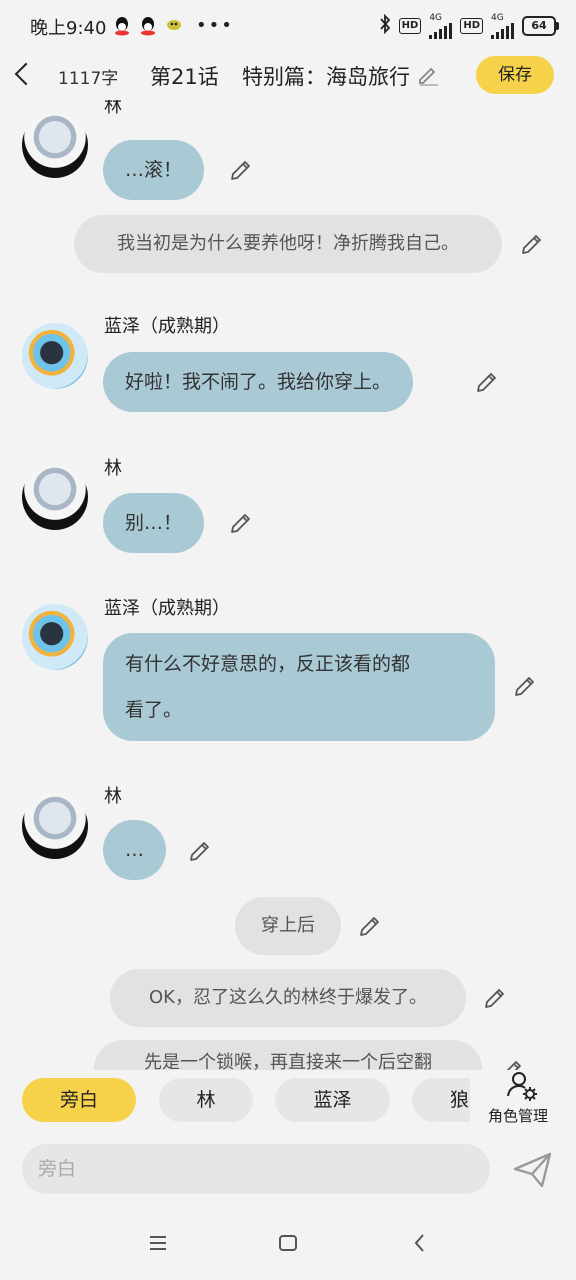  I want to click on message-input-container, so click(256, 1169).